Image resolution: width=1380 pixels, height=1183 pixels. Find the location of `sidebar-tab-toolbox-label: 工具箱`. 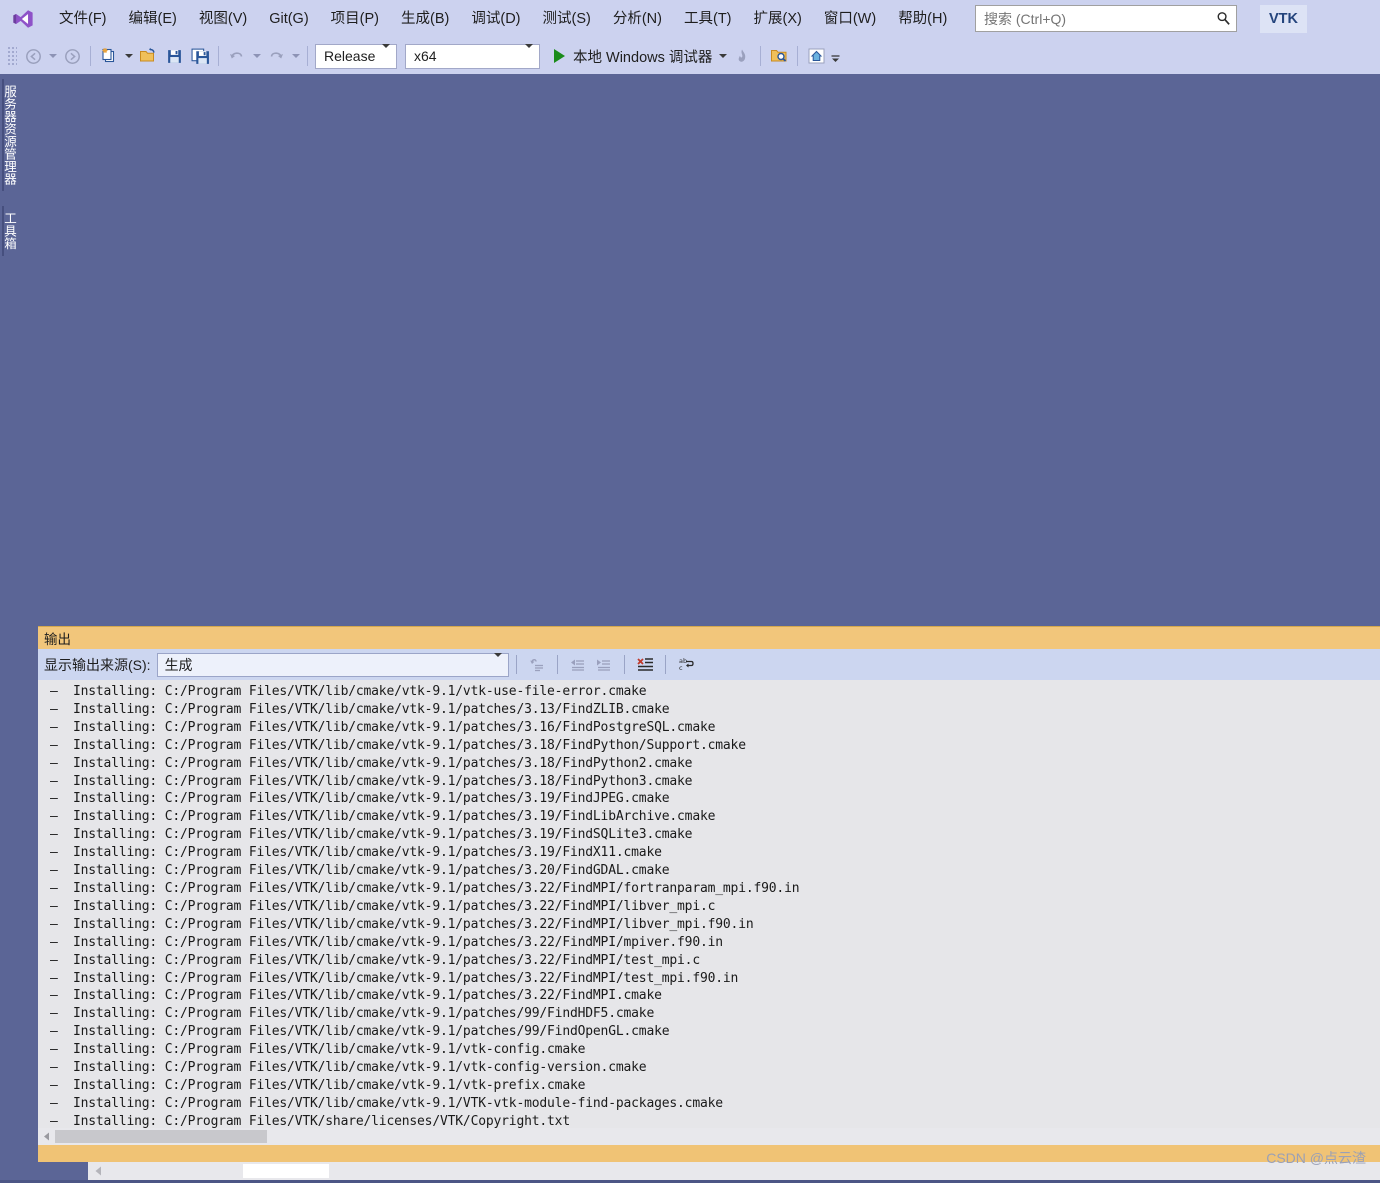

sidebar-tab-toolbox-label: 工具箱 is located at coordinates (9, 231).